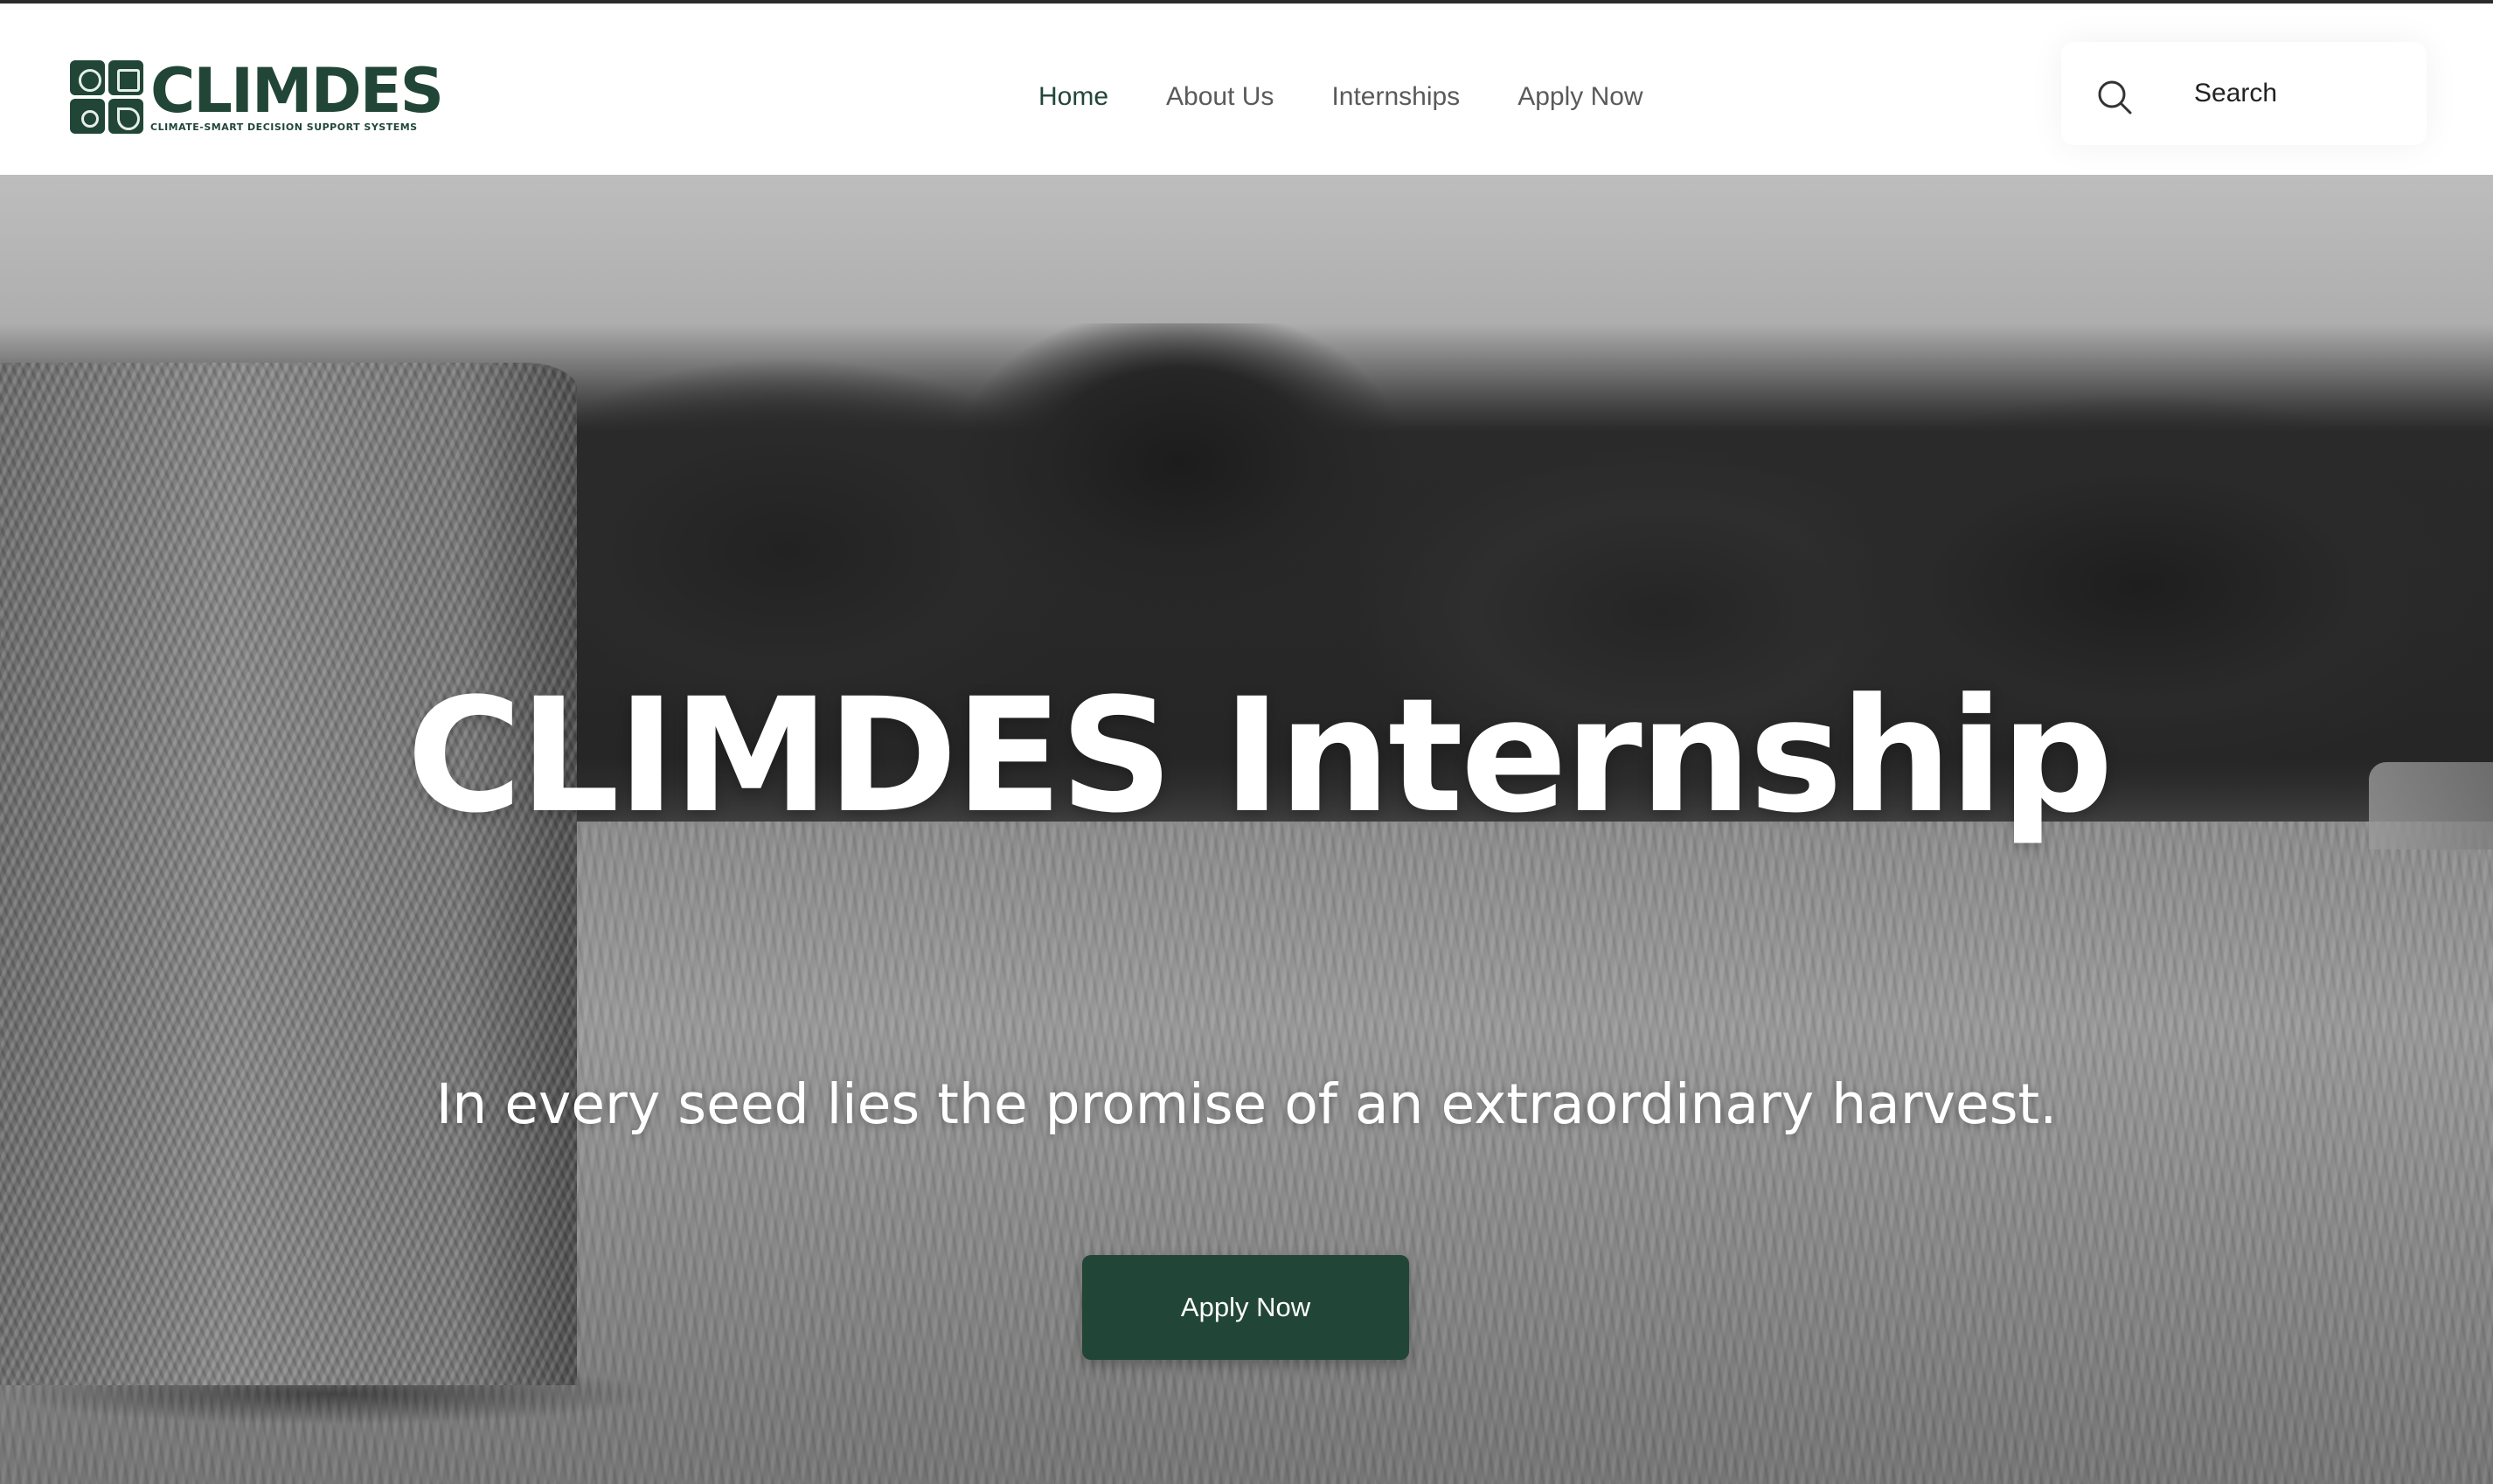 This screenshot has width=2493, height=1484. I want to click on logo-wordmark: CLIMDES, so click(297, 90).